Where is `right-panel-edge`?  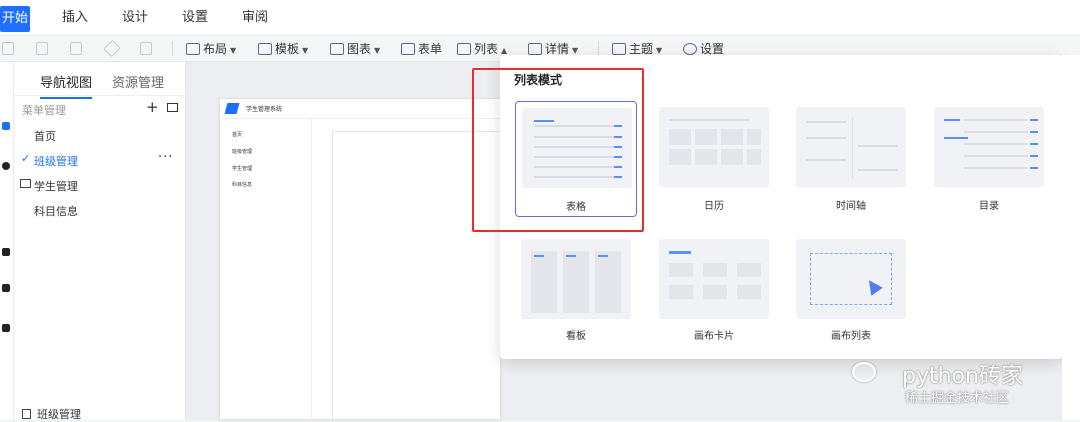 right-panel-edge is located at coordinates (1071, 237).